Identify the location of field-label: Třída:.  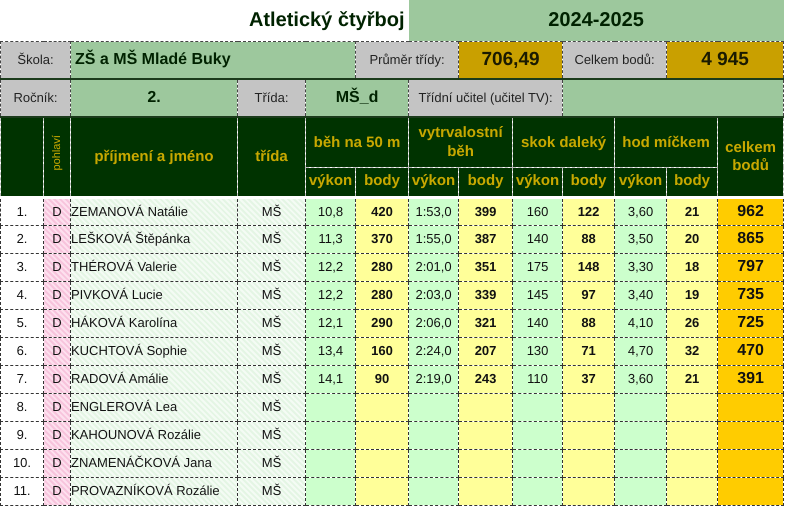
(272, 98).